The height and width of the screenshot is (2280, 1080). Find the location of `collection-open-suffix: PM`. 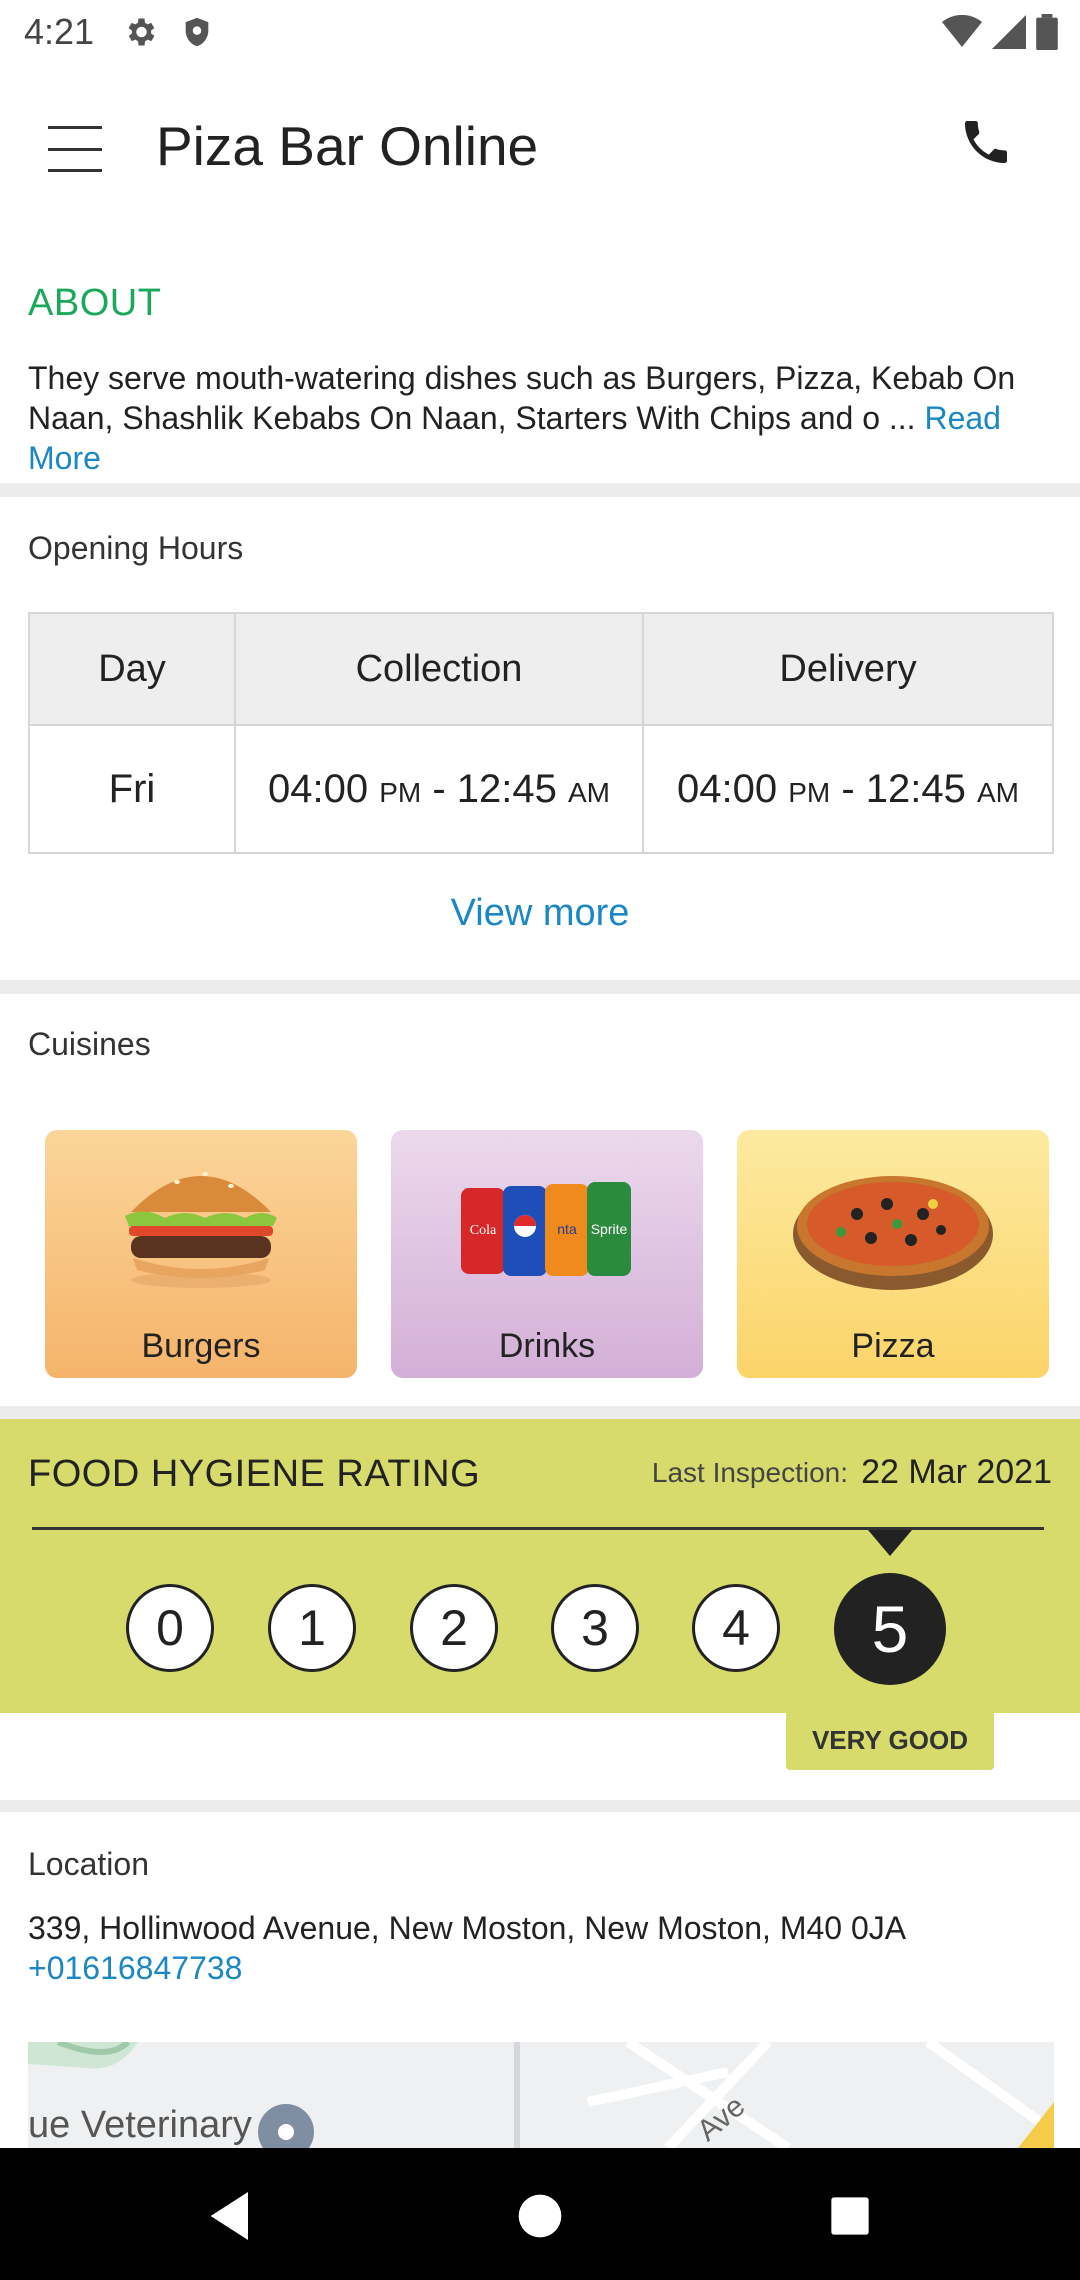

collection-open-suffix: PM is located at coordinates (400, 792).